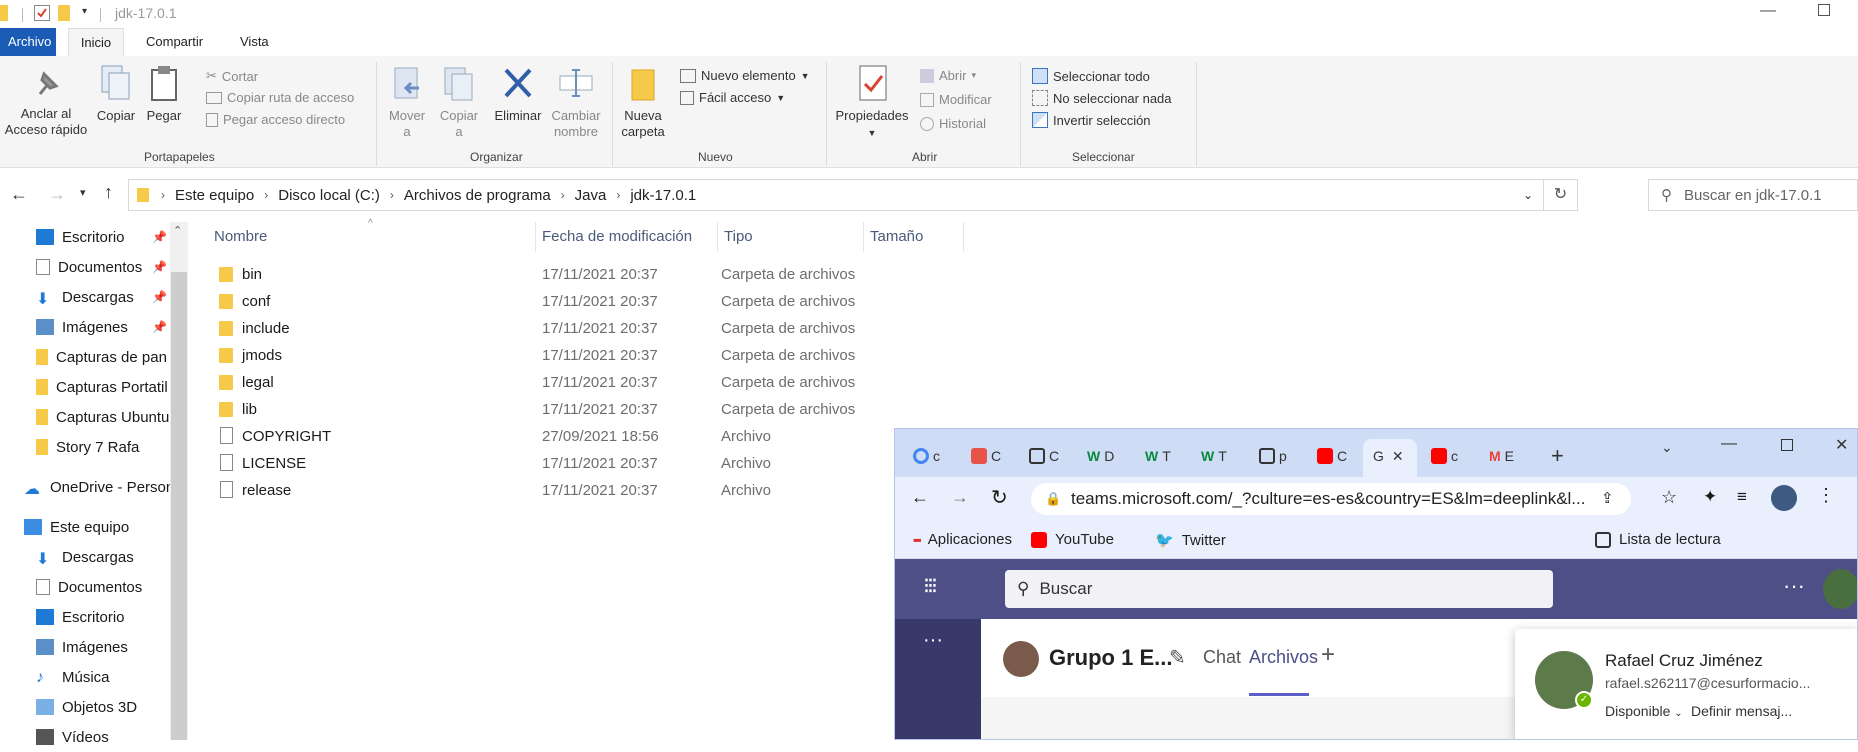  I want to click on bookmark-youtube: YouTube, so click(1072, 539).